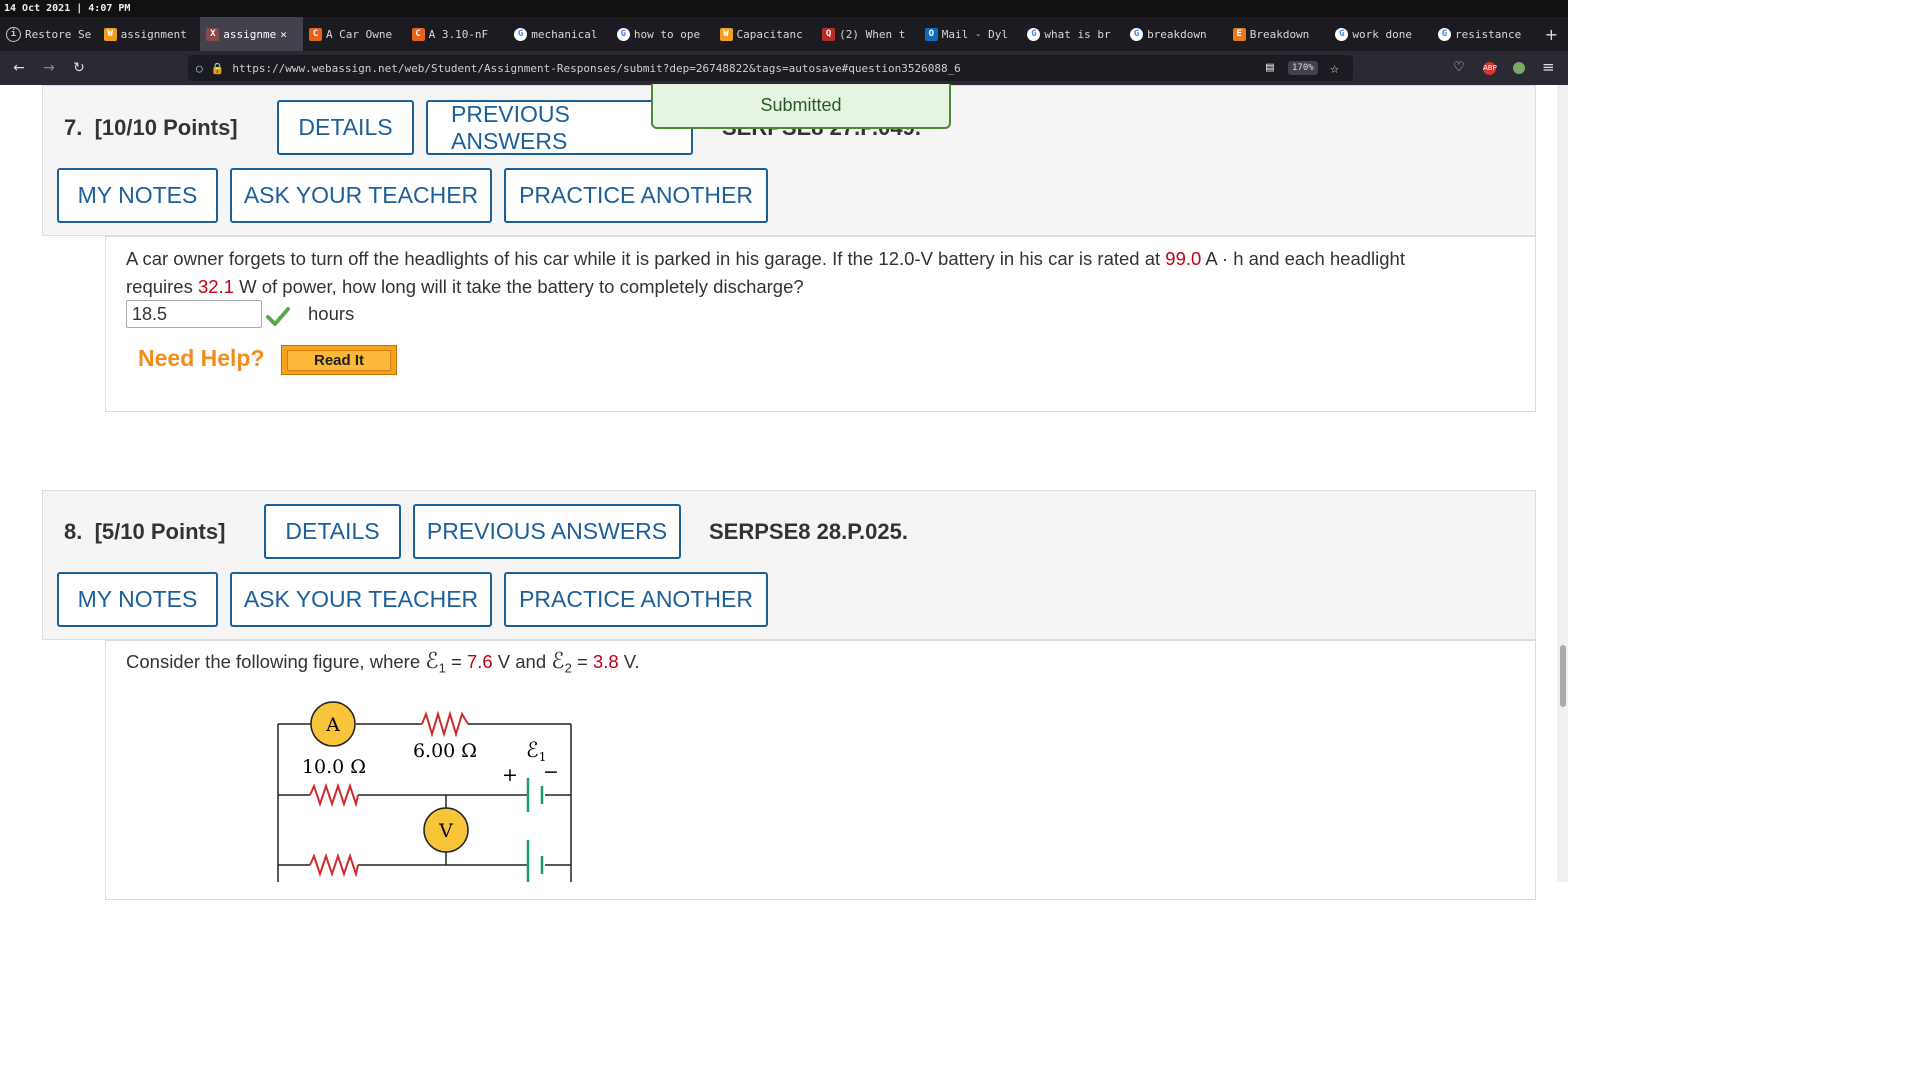 The height and width of the screenshot is (1080, 1920). Describe the element at coordinates (424, 791) in the screenshot. I see `circuit-diagram: A V 6.00 Ω 10.0 Ω ℰ1 + −` at that location.